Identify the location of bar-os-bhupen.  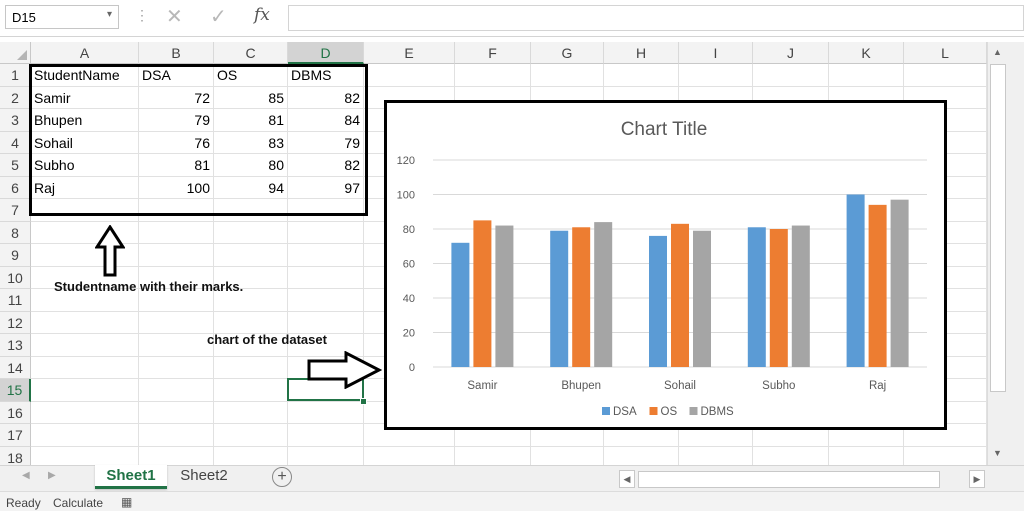
(581, 297).